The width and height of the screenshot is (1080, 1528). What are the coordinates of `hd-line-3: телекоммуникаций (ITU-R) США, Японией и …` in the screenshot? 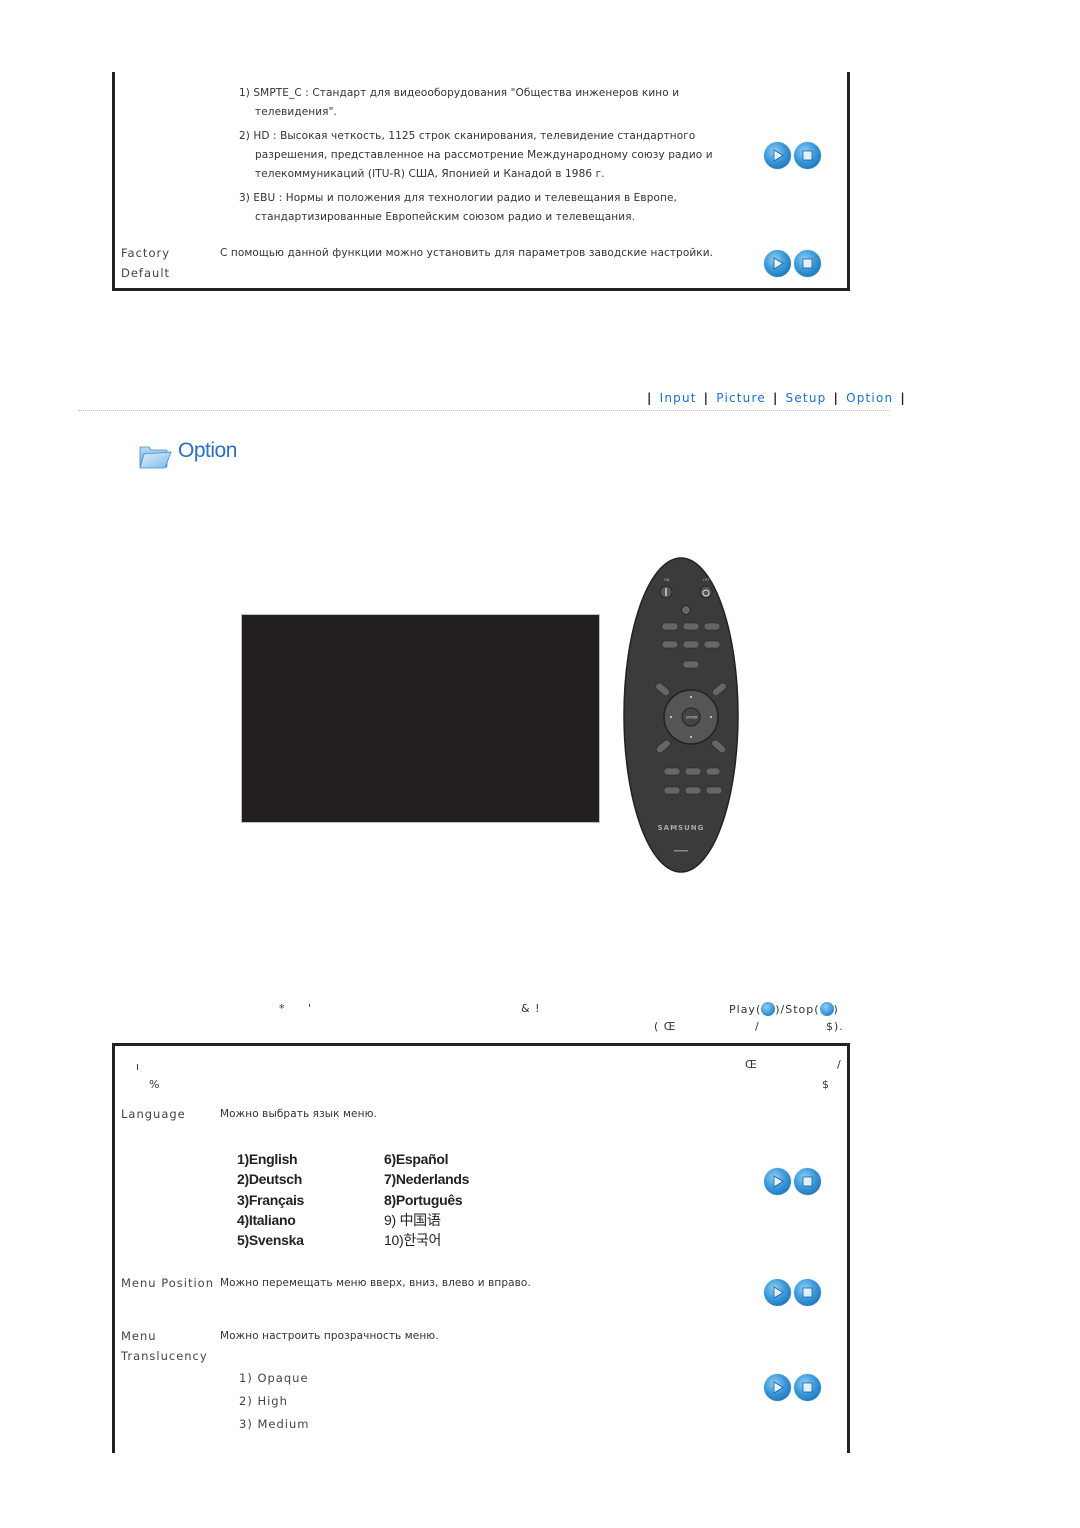 It's located at (430, 174).